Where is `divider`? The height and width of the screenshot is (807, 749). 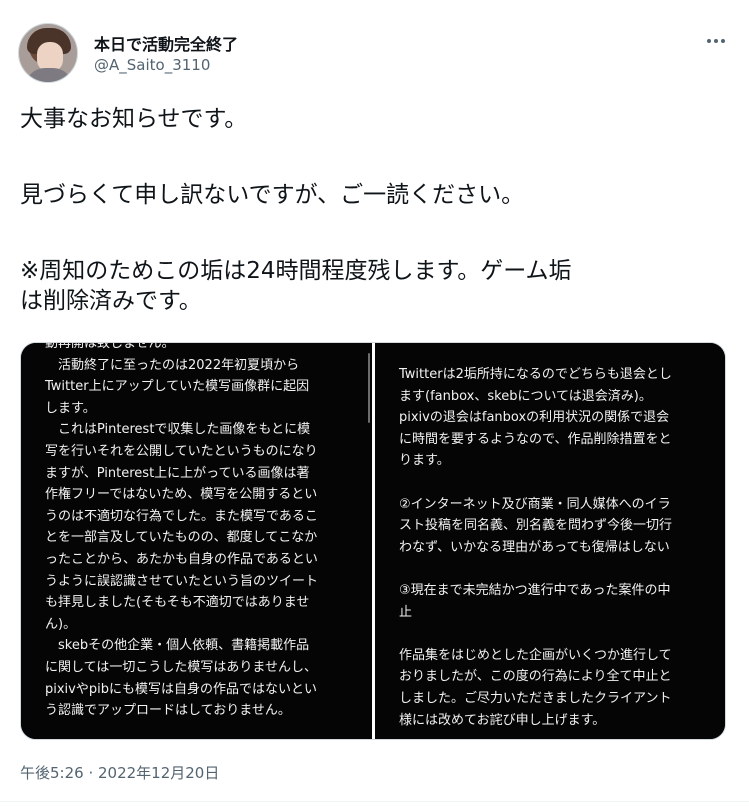
divider is located at coordinates (374, 801).